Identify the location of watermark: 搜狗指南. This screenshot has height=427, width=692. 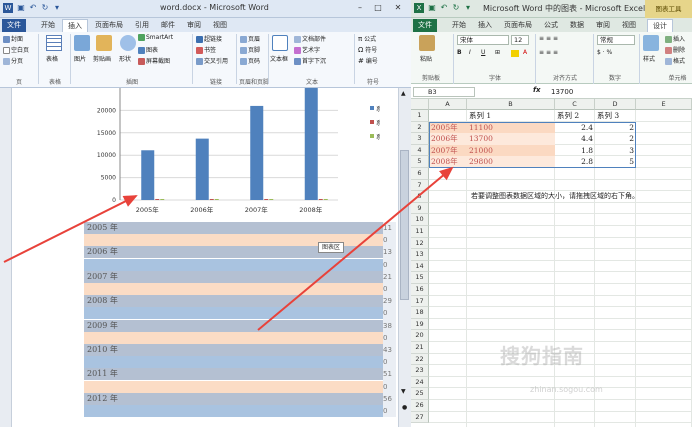
(542, 356).